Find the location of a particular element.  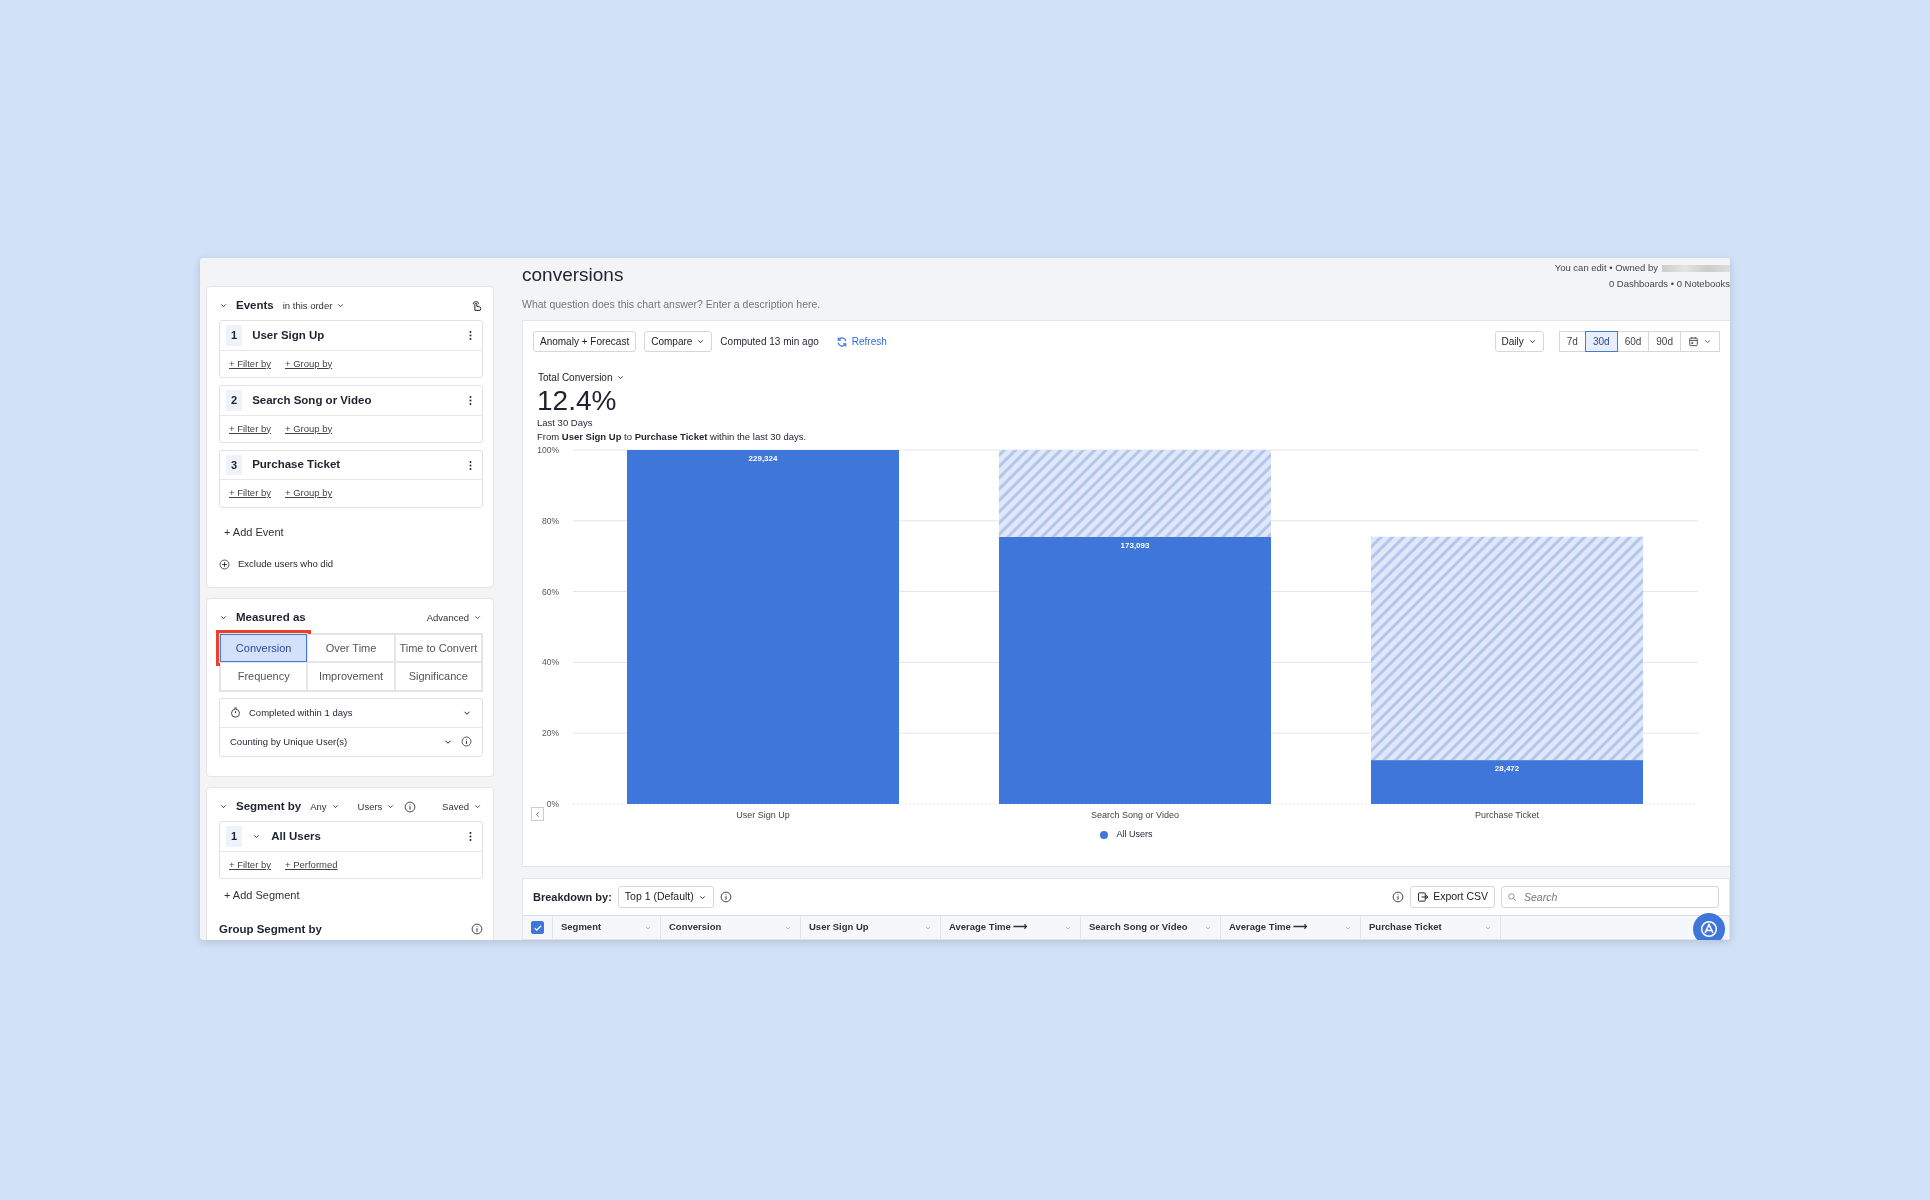

axis-label: 60% is located at coordinates (550, 591).